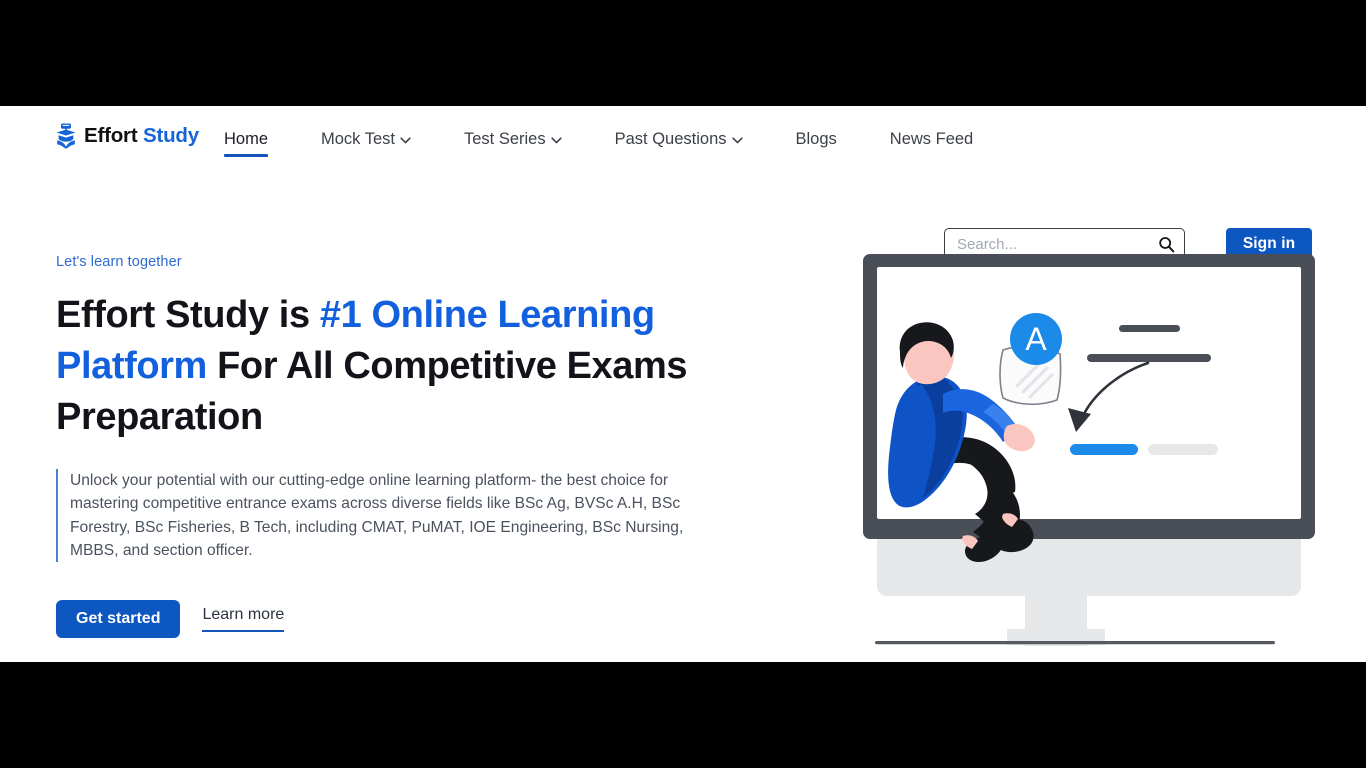 This screenshot has width=1366, height=768. Describe the element at coordinates (504, 138) in the screenshot. I see `nav-item-label: Test Series` at that location.